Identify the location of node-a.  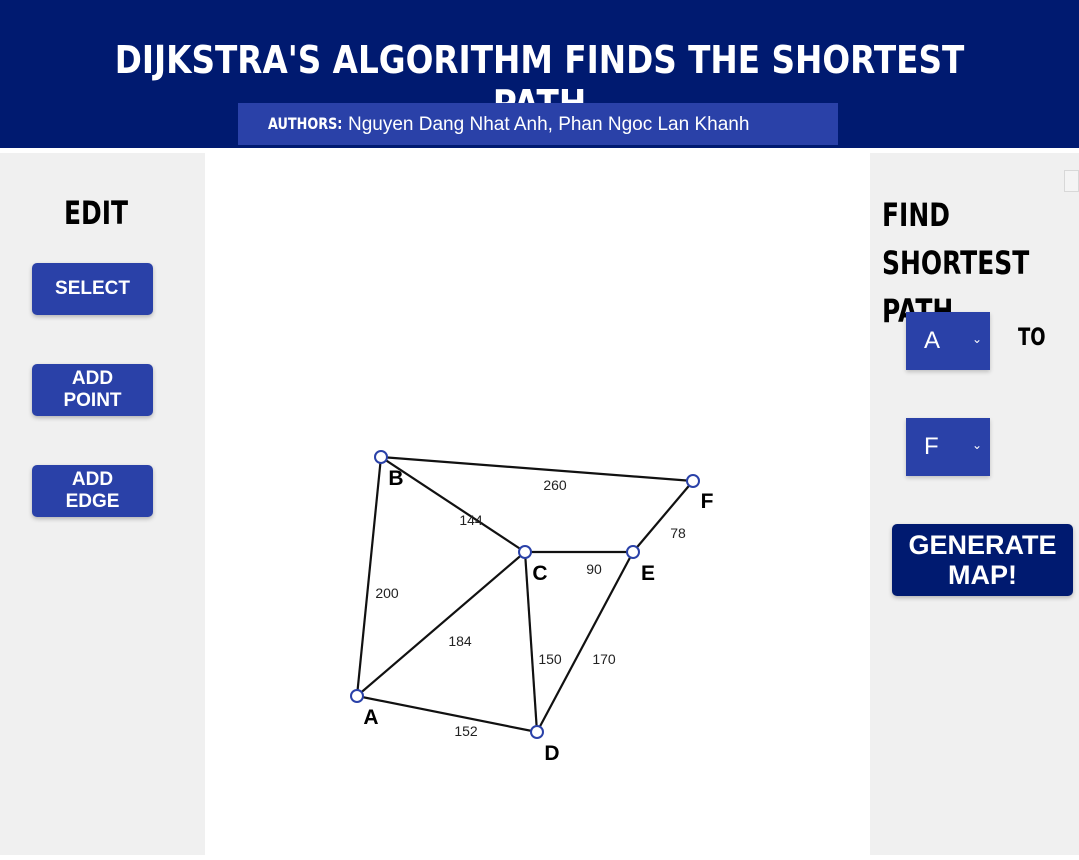
(357, 696).